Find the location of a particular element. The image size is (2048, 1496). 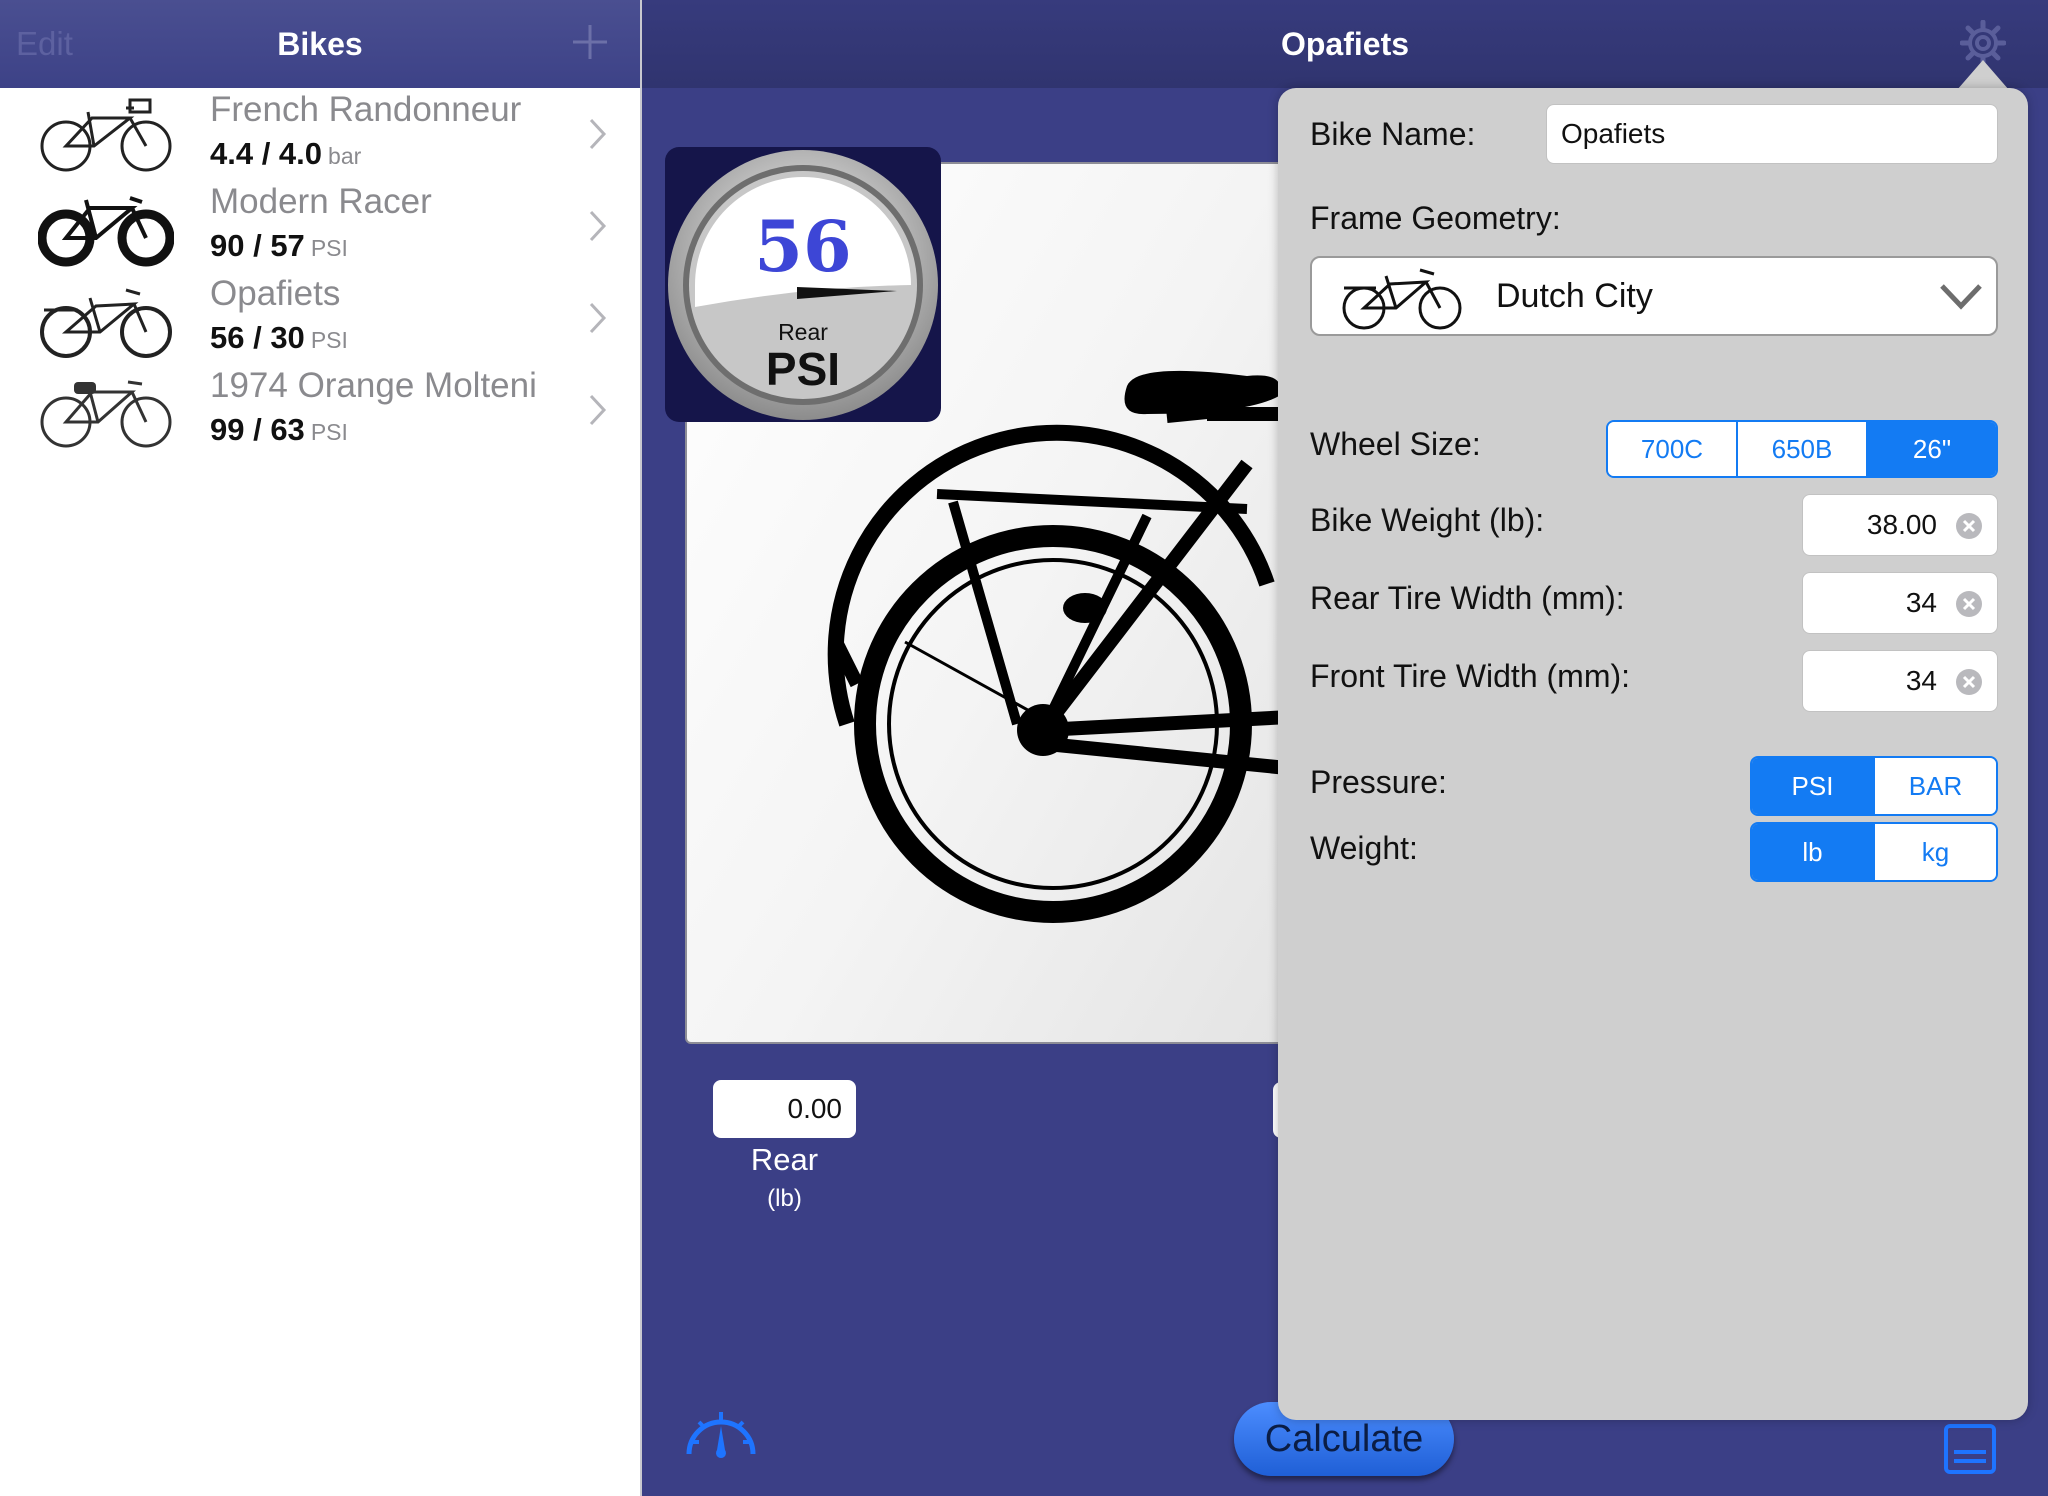

bike-row-french-randonneur: French Randonneur 4.4 / 4.0 bar is located at coordinates (320, 134).